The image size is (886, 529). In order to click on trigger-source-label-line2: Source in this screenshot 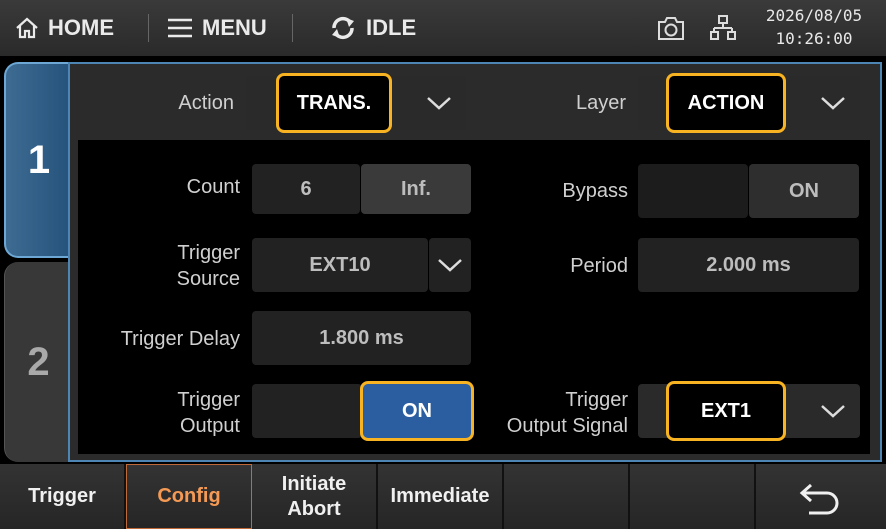, I will do `click(208, 279)`.